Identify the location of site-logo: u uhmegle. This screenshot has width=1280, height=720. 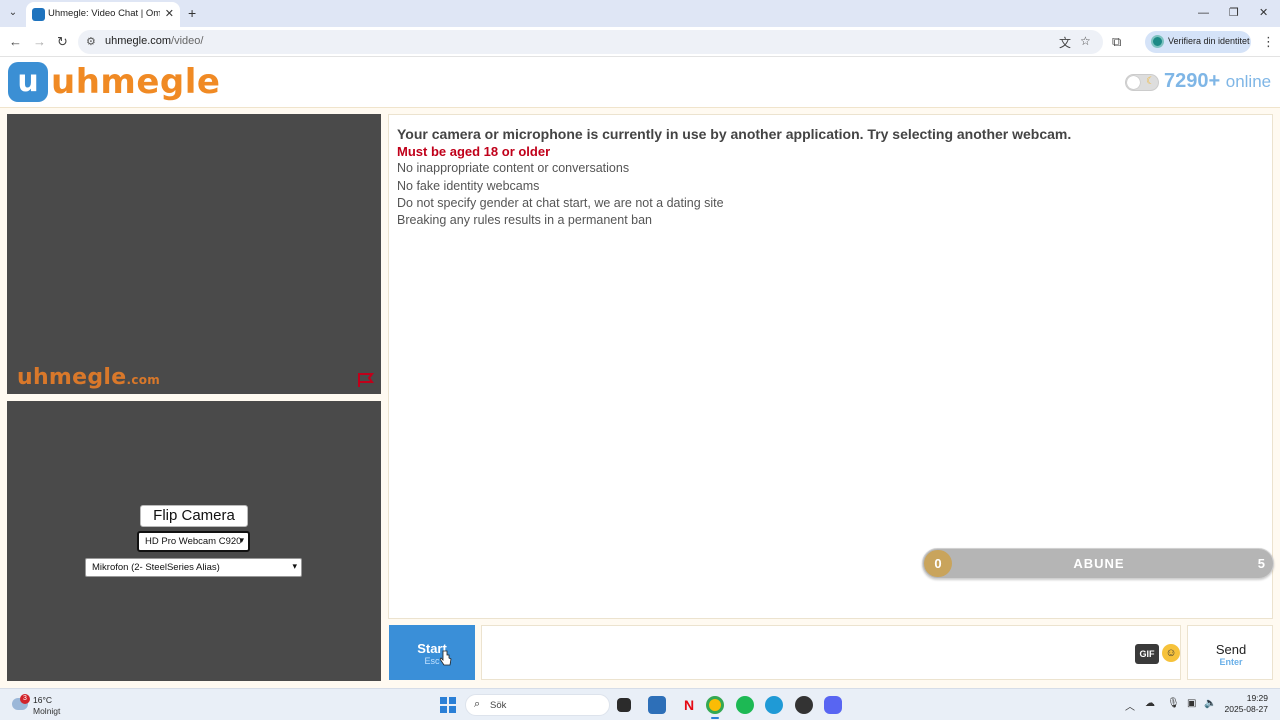
(114, 82).